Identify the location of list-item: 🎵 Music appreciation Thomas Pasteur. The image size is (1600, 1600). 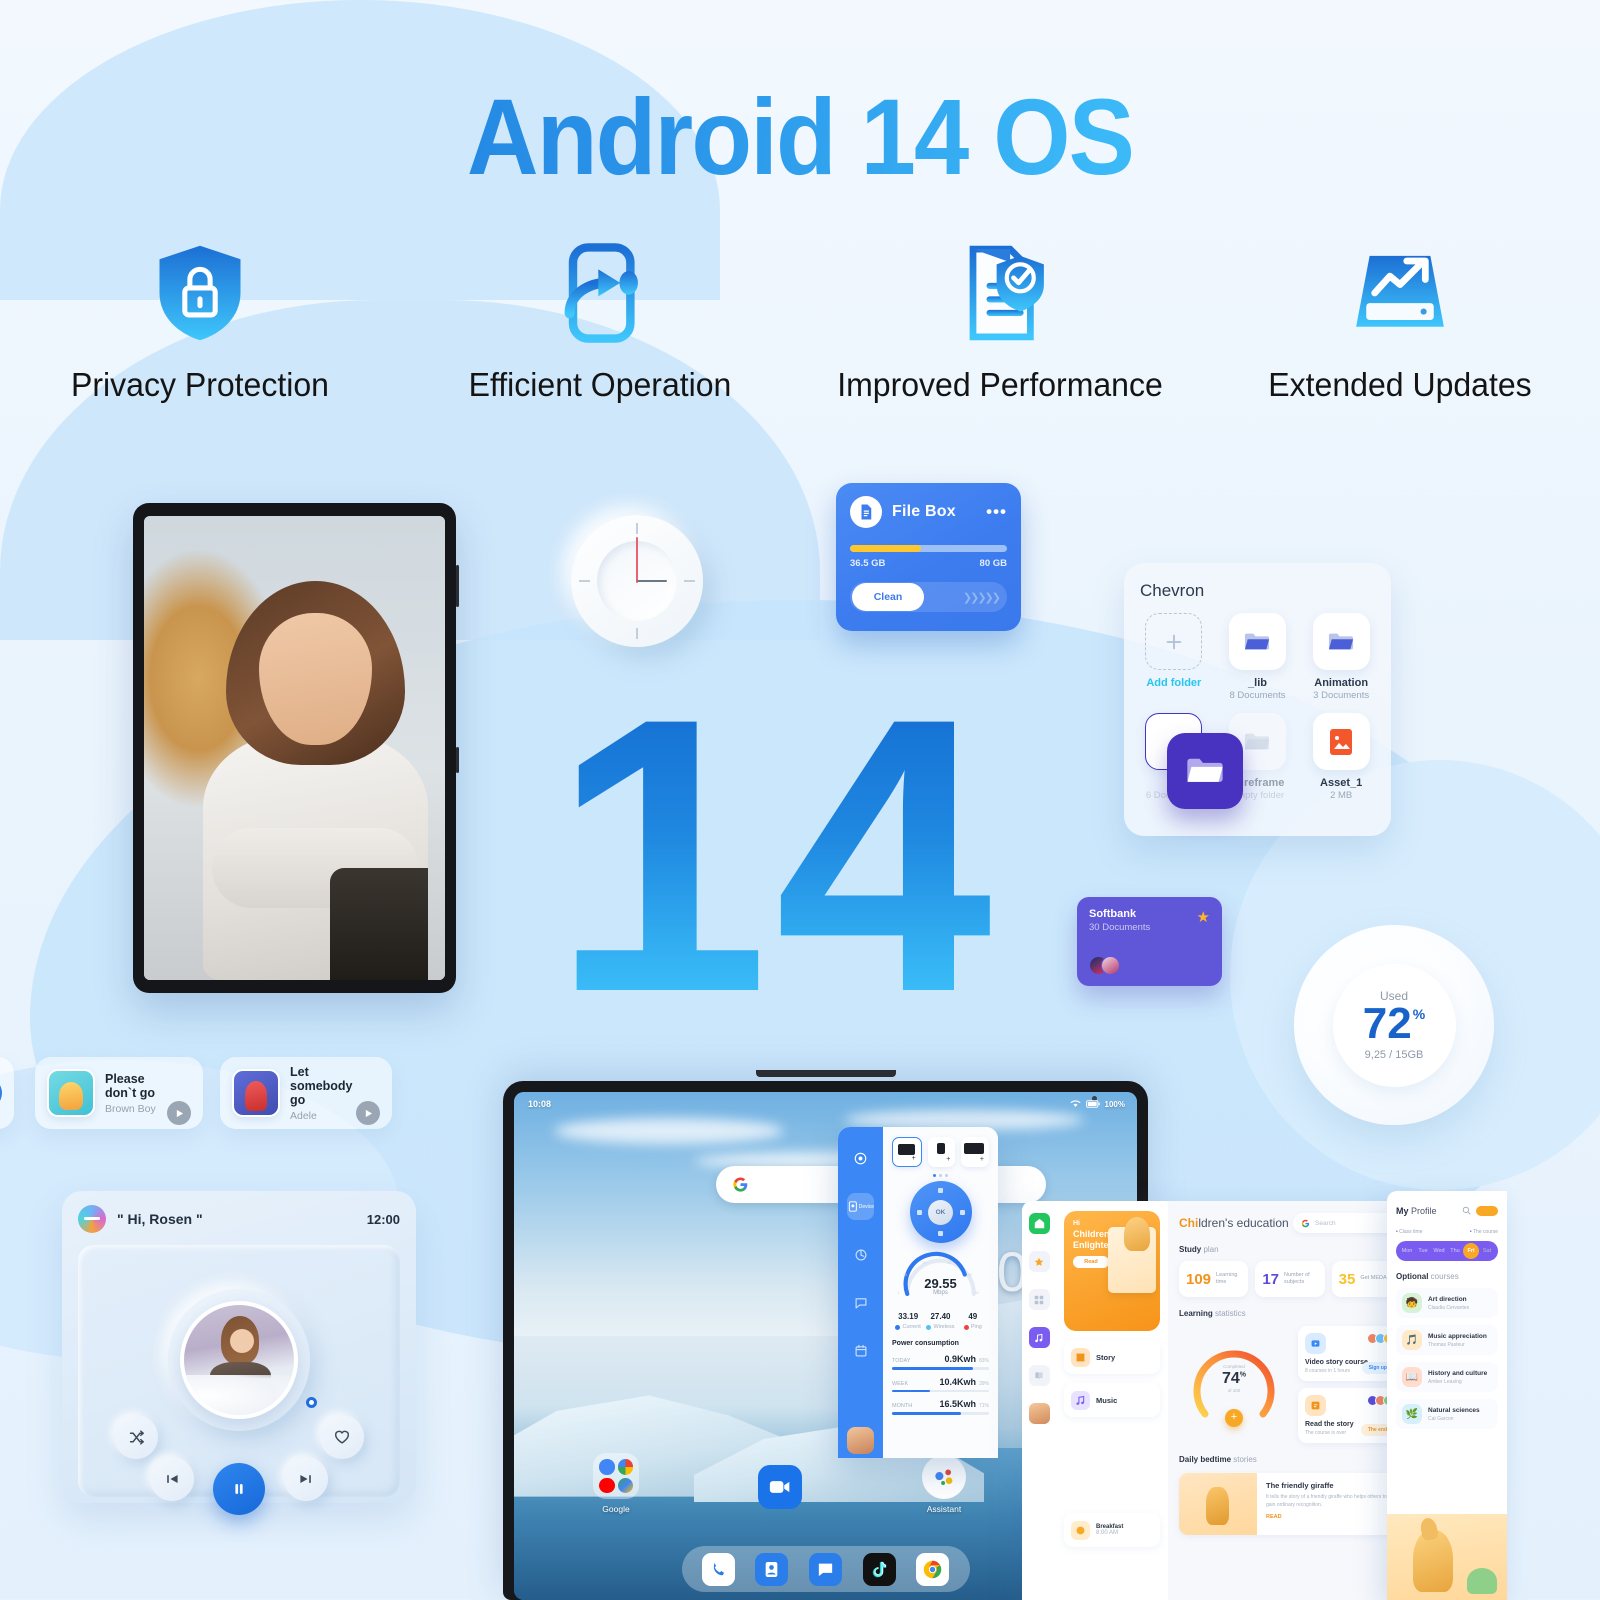
(1447, 1340).